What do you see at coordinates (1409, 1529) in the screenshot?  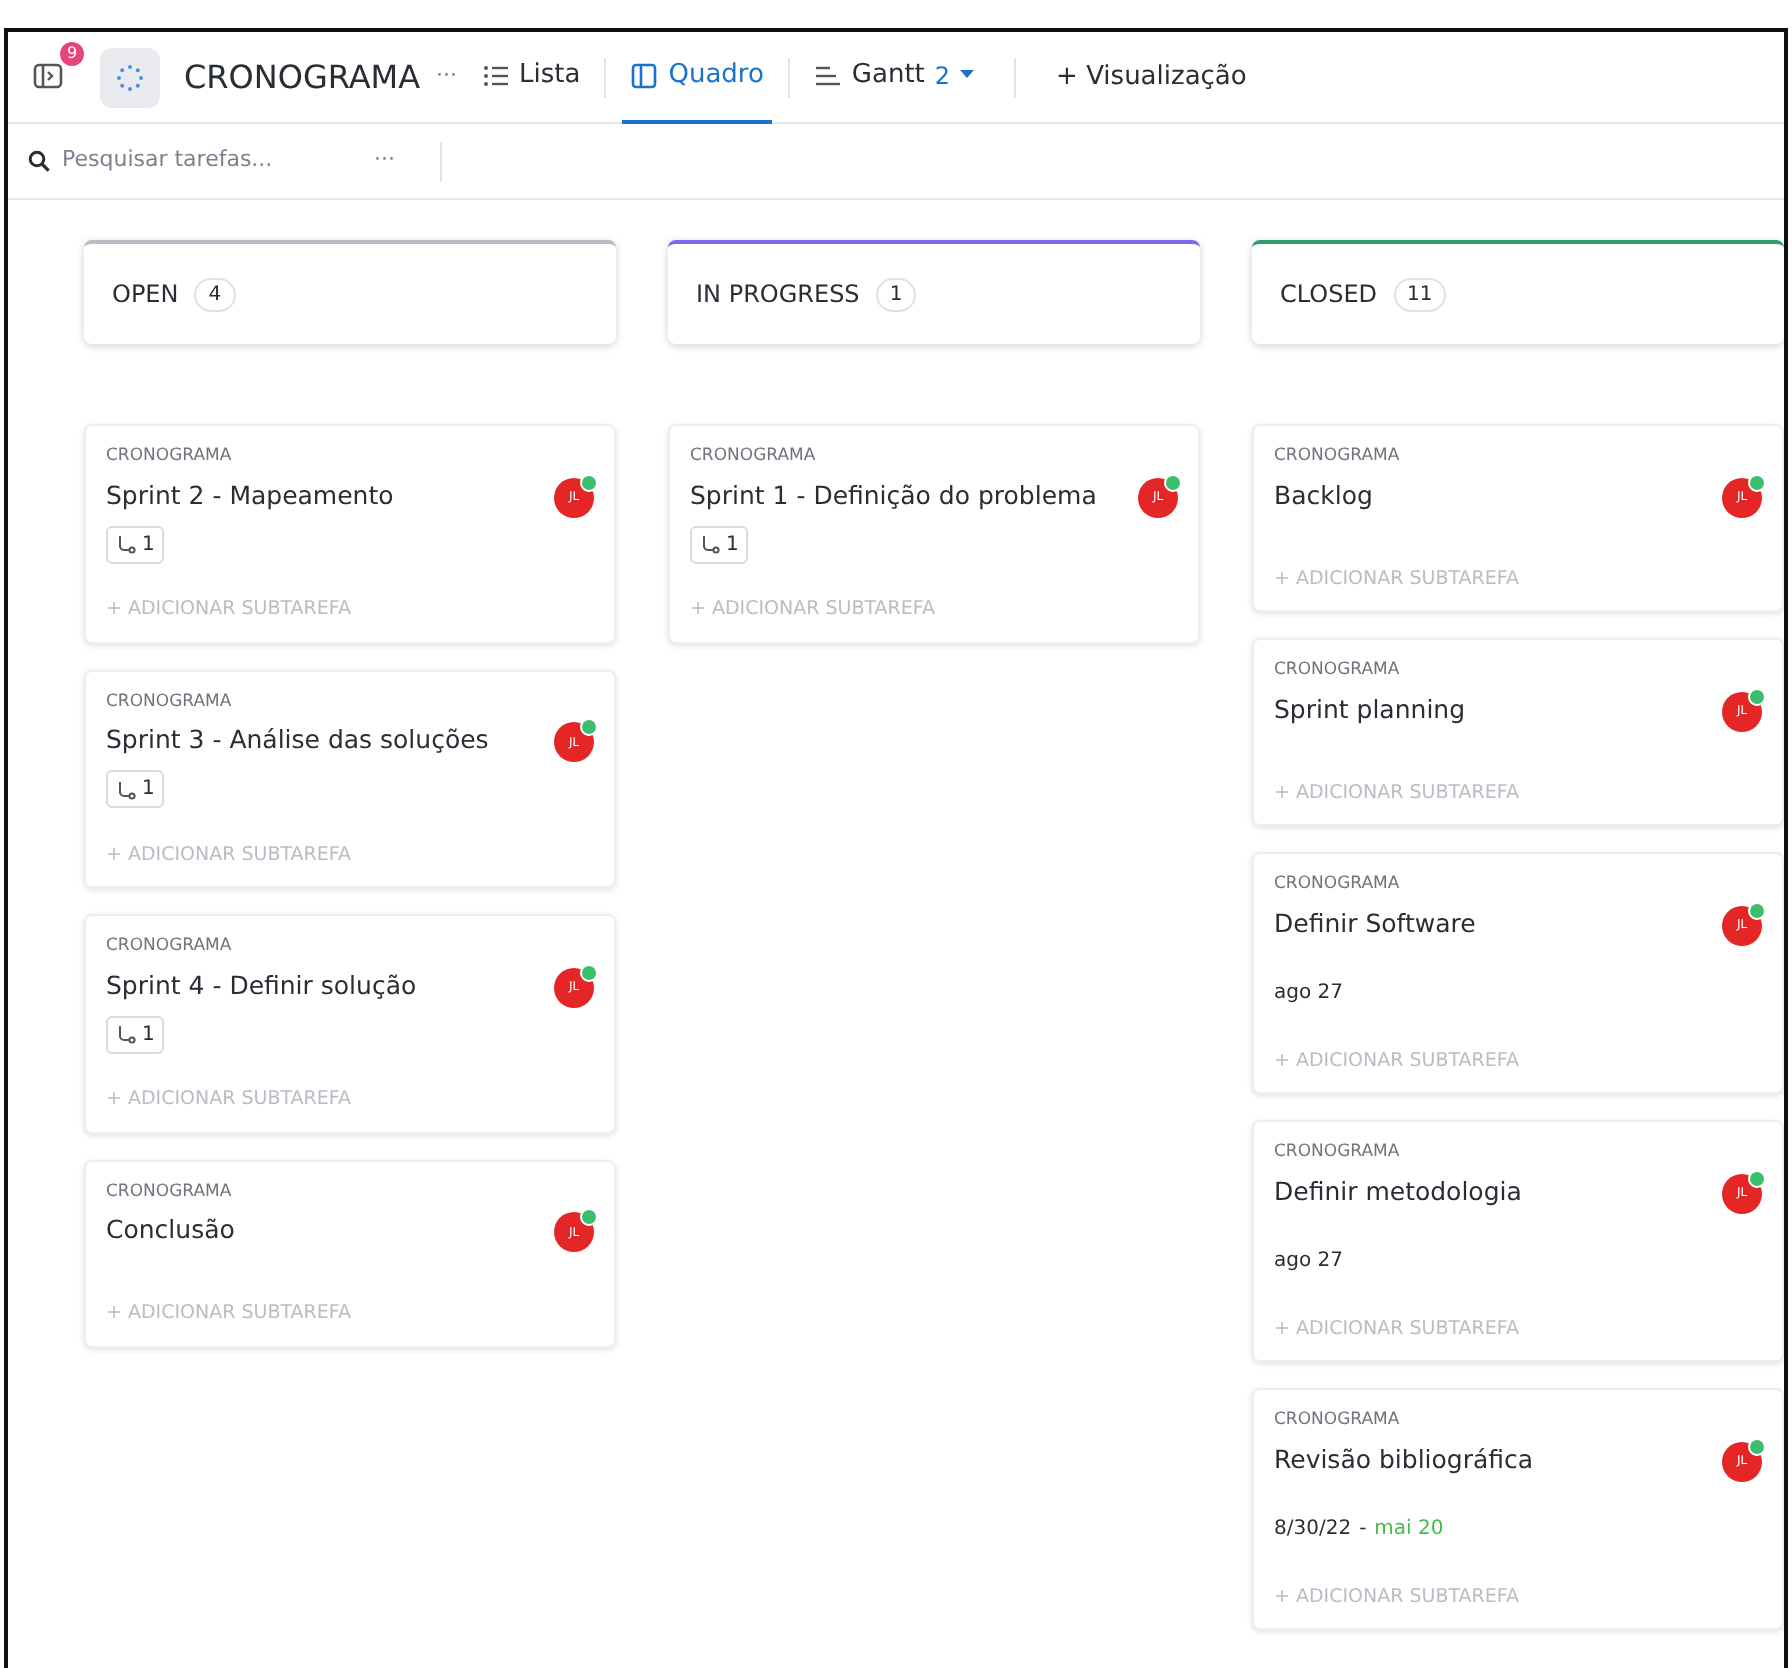 I see `due-date: mai 20` at bounding box center [1409, 1529].